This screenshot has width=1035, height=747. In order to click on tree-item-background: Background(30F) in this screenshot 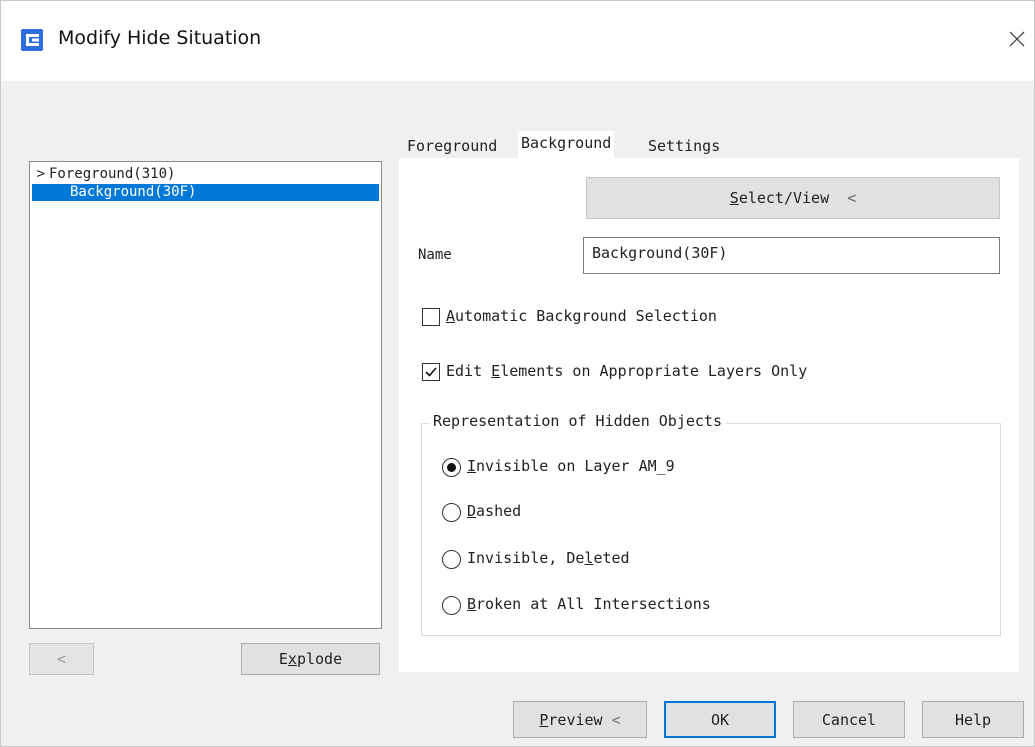, I will do `click(205, 192)`.